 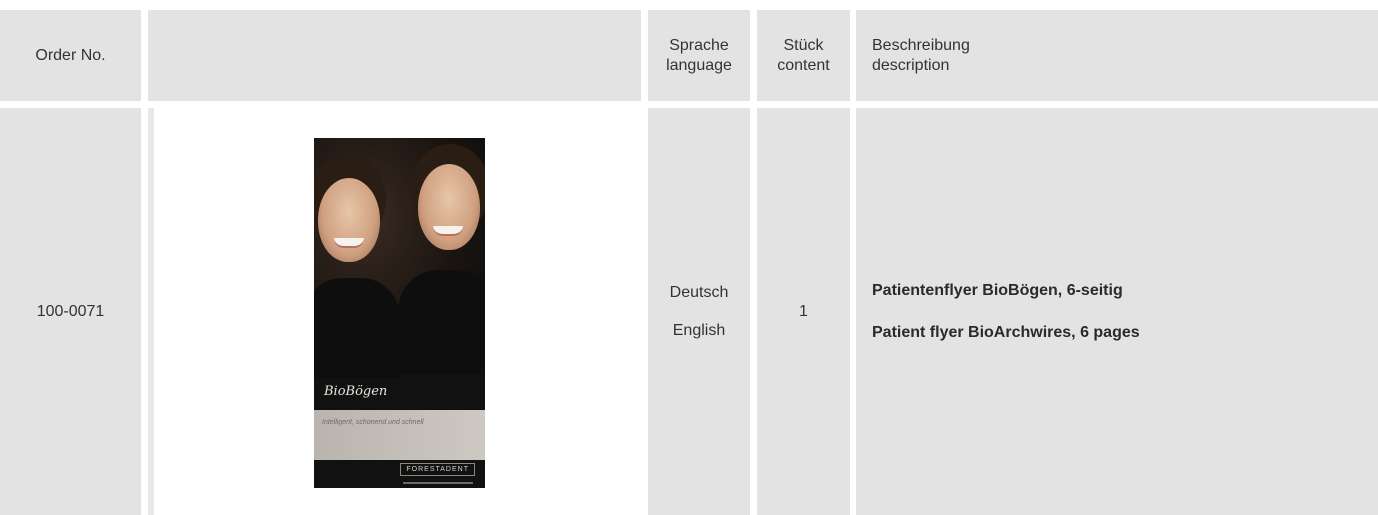 I want to click on column-header-description-de: Beschreibung, so click(x=921, y=45).